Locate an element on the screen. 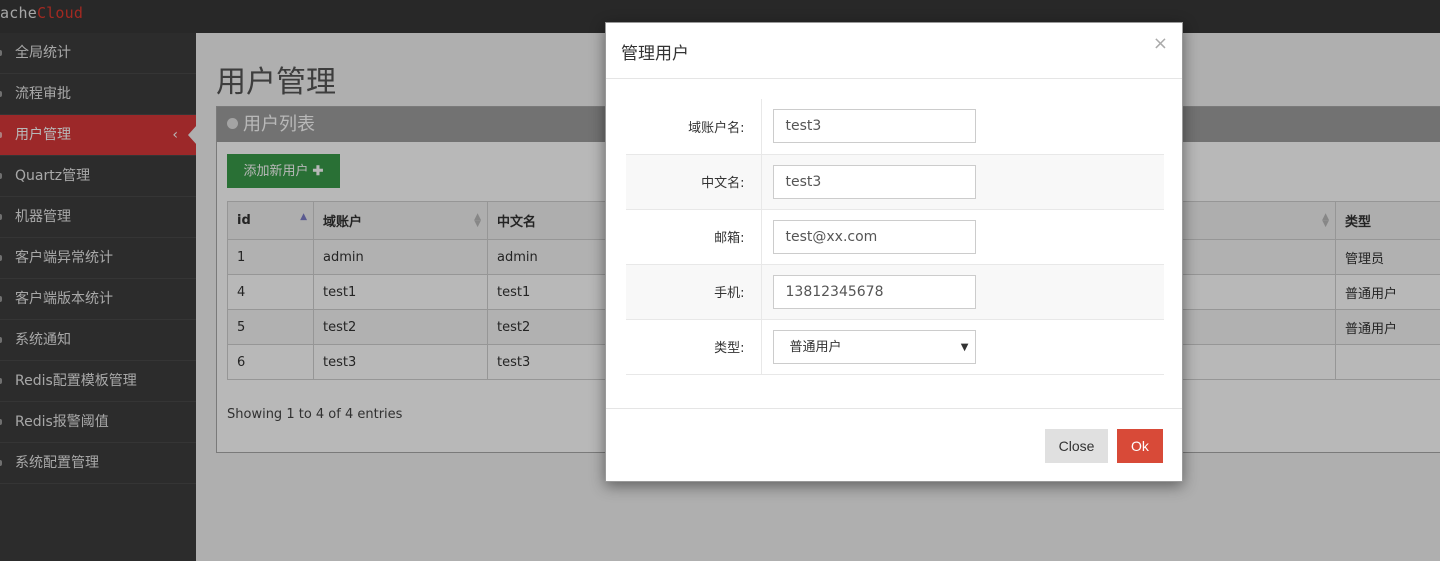  form-row-phone: 手机: 13812345678 is located at coordinates (895, 292).